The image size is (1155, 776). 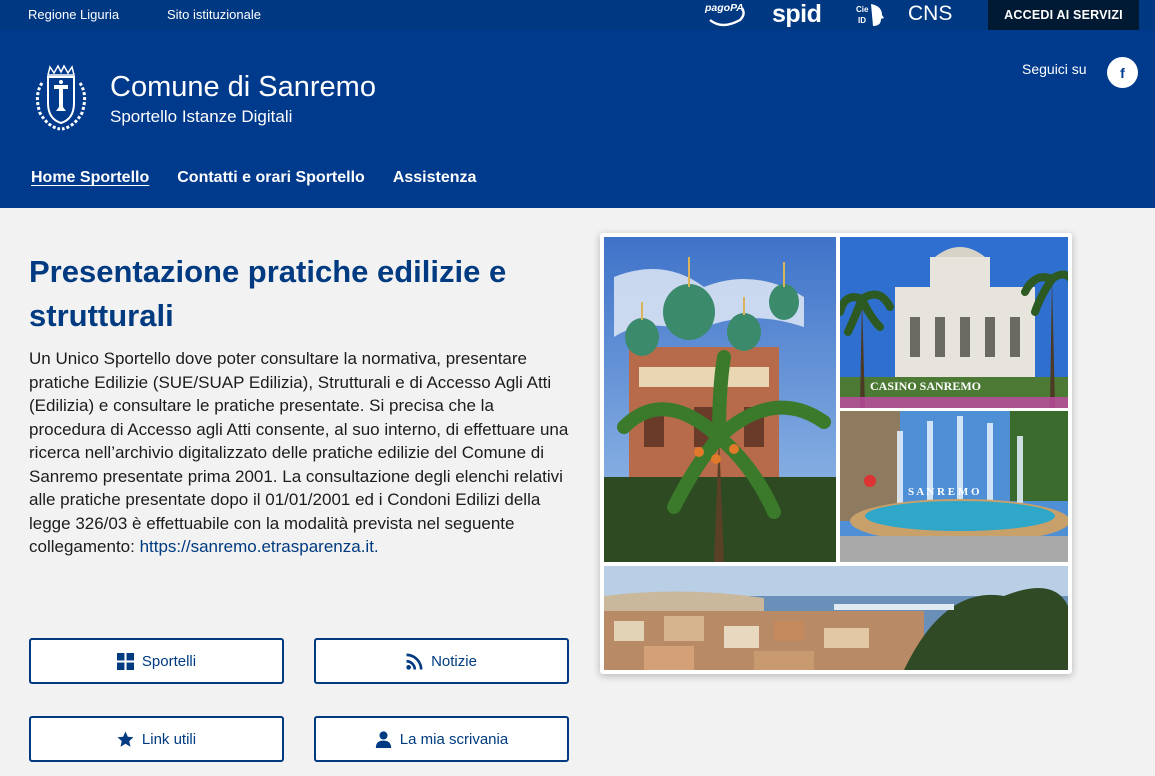 I want to click on scrivania-button: La mia scrivania, so click(x=441, y=739).